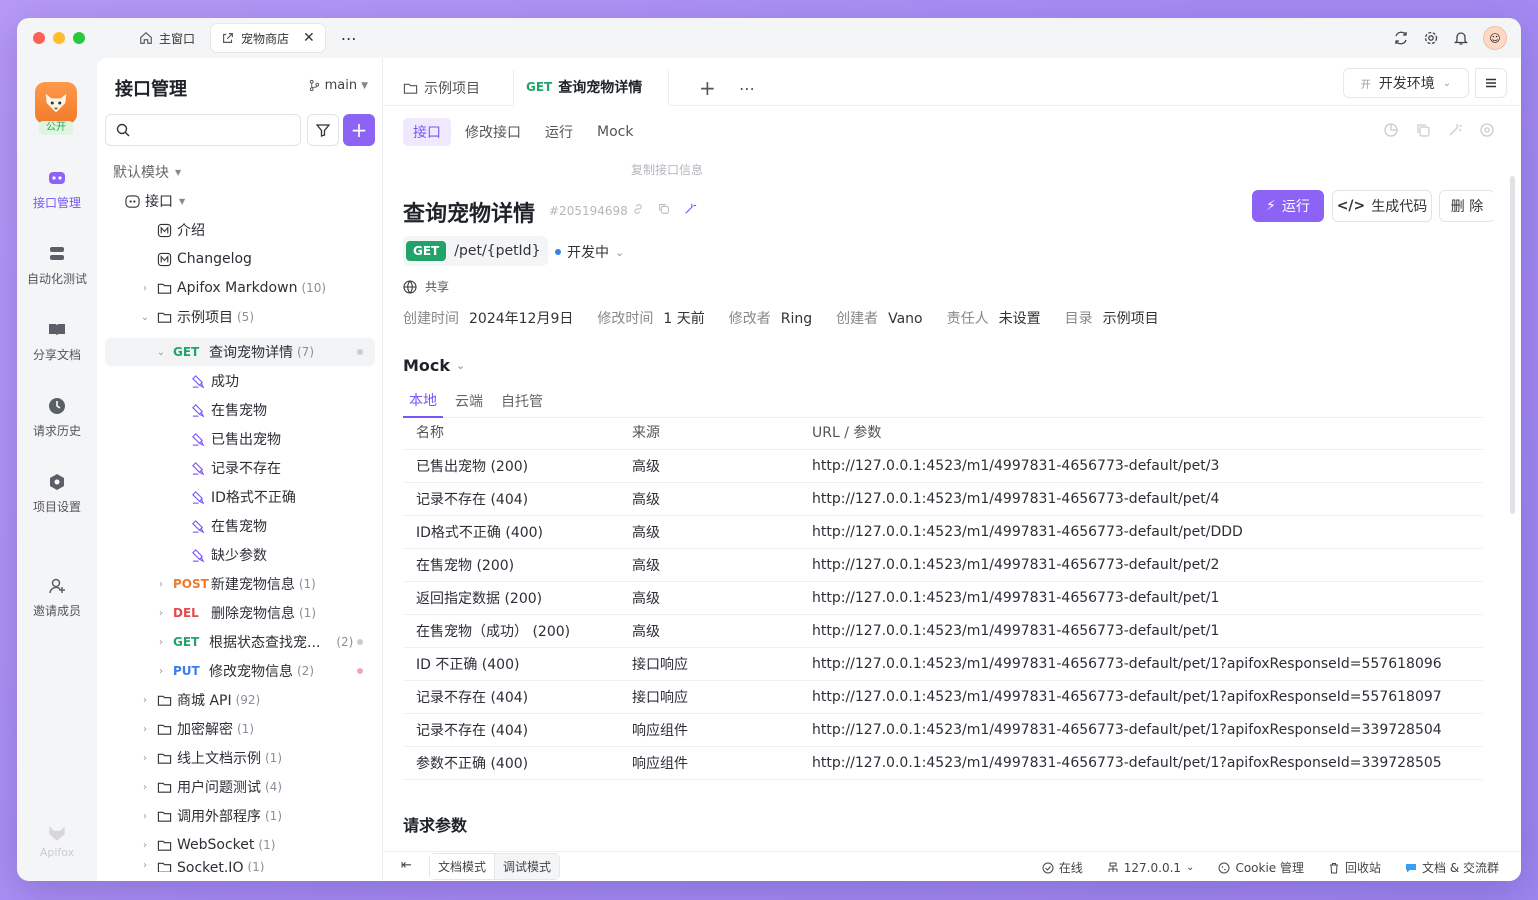  Describe the element at coordinates (1461, 38) in the screenshot. I see `bell-icon` at that location.